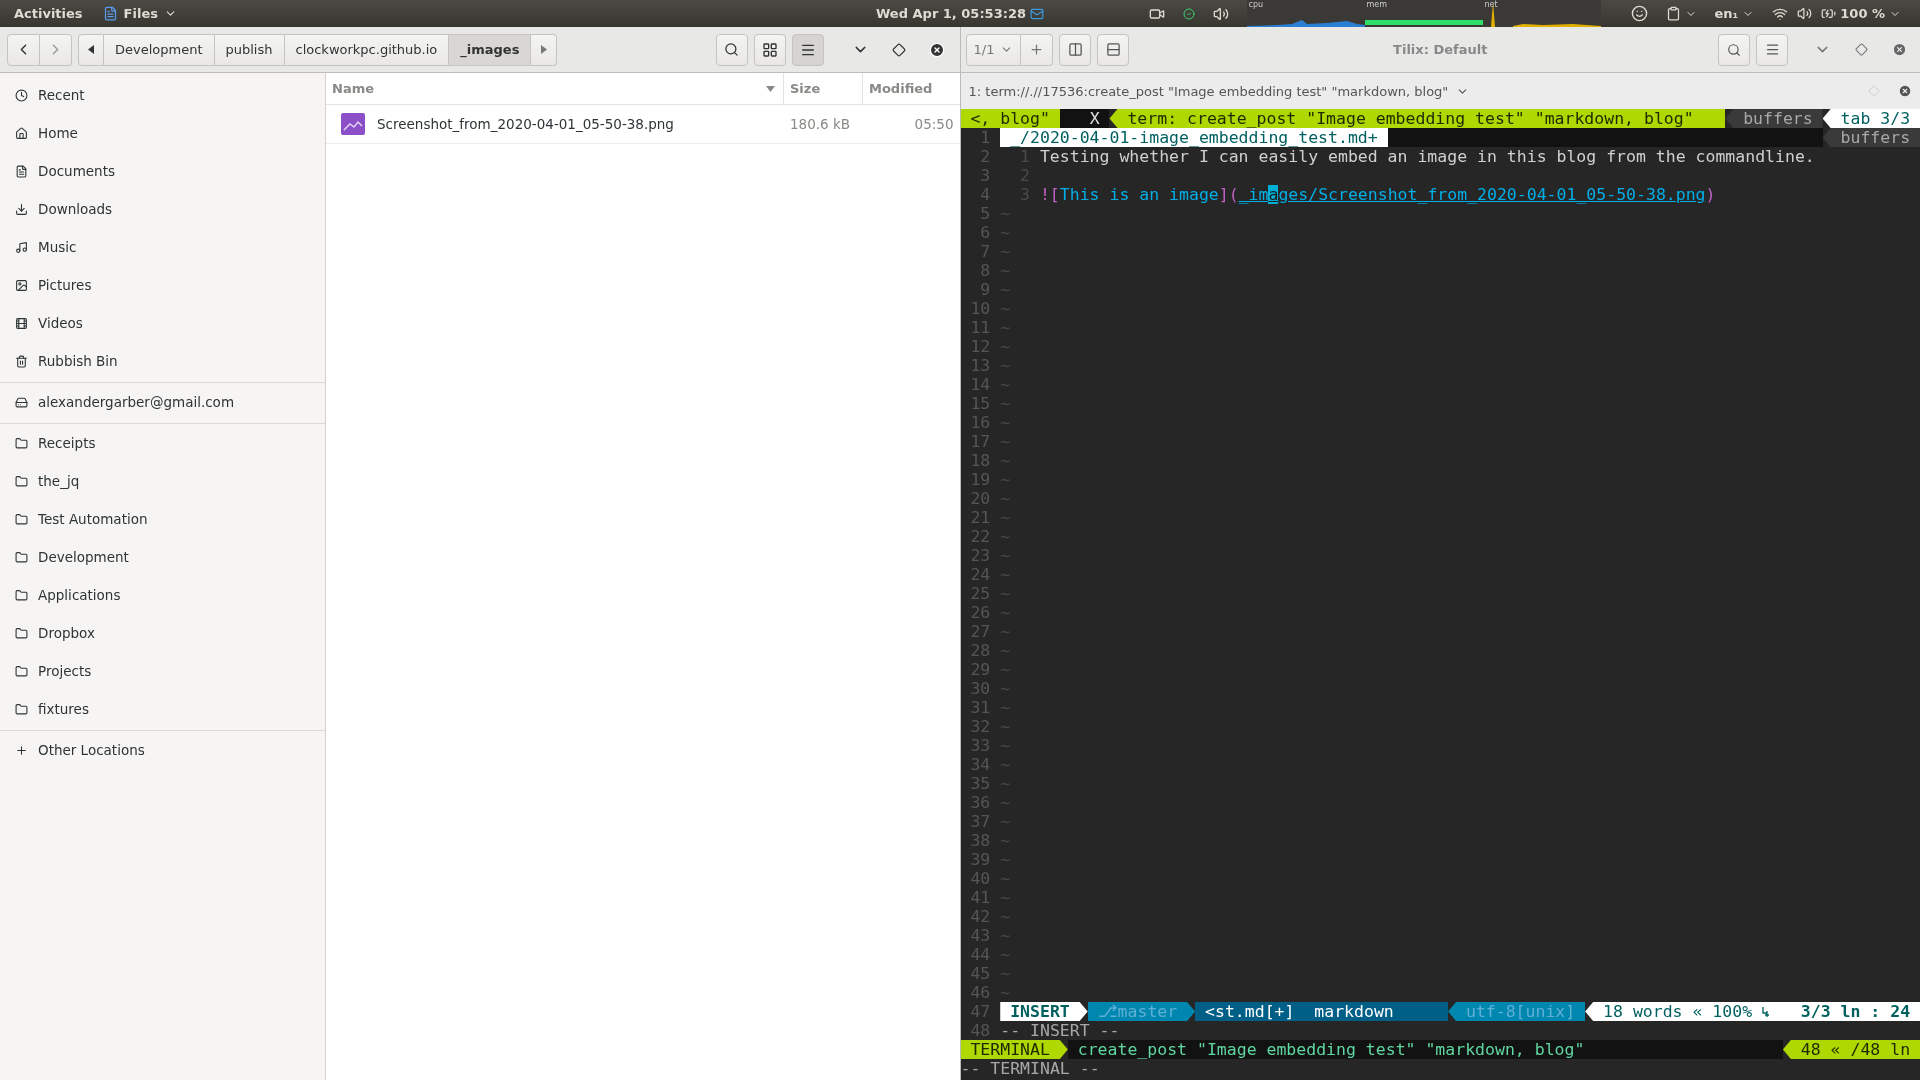 This screenshot has width=1920, height=1080. What do you see at coordinates (162, 481) in the screenshot?
I see `sidebar-item: the_jq` at bounding box center [162, 481].